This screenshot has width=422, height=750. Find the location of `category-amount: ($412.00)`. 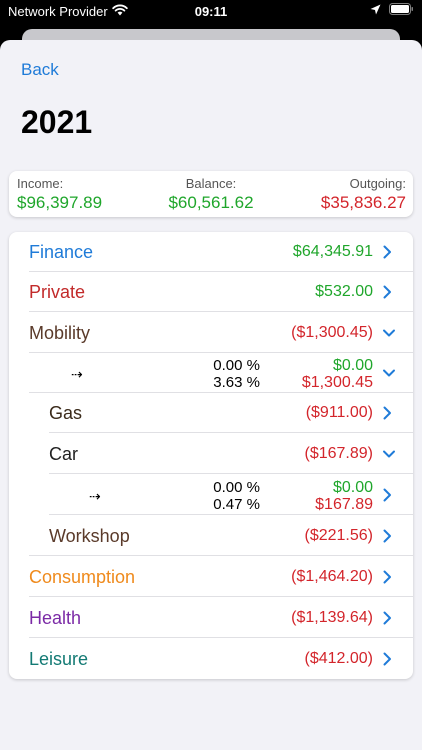

category-amount: ($412.00) is located at coordinates (339, 658).